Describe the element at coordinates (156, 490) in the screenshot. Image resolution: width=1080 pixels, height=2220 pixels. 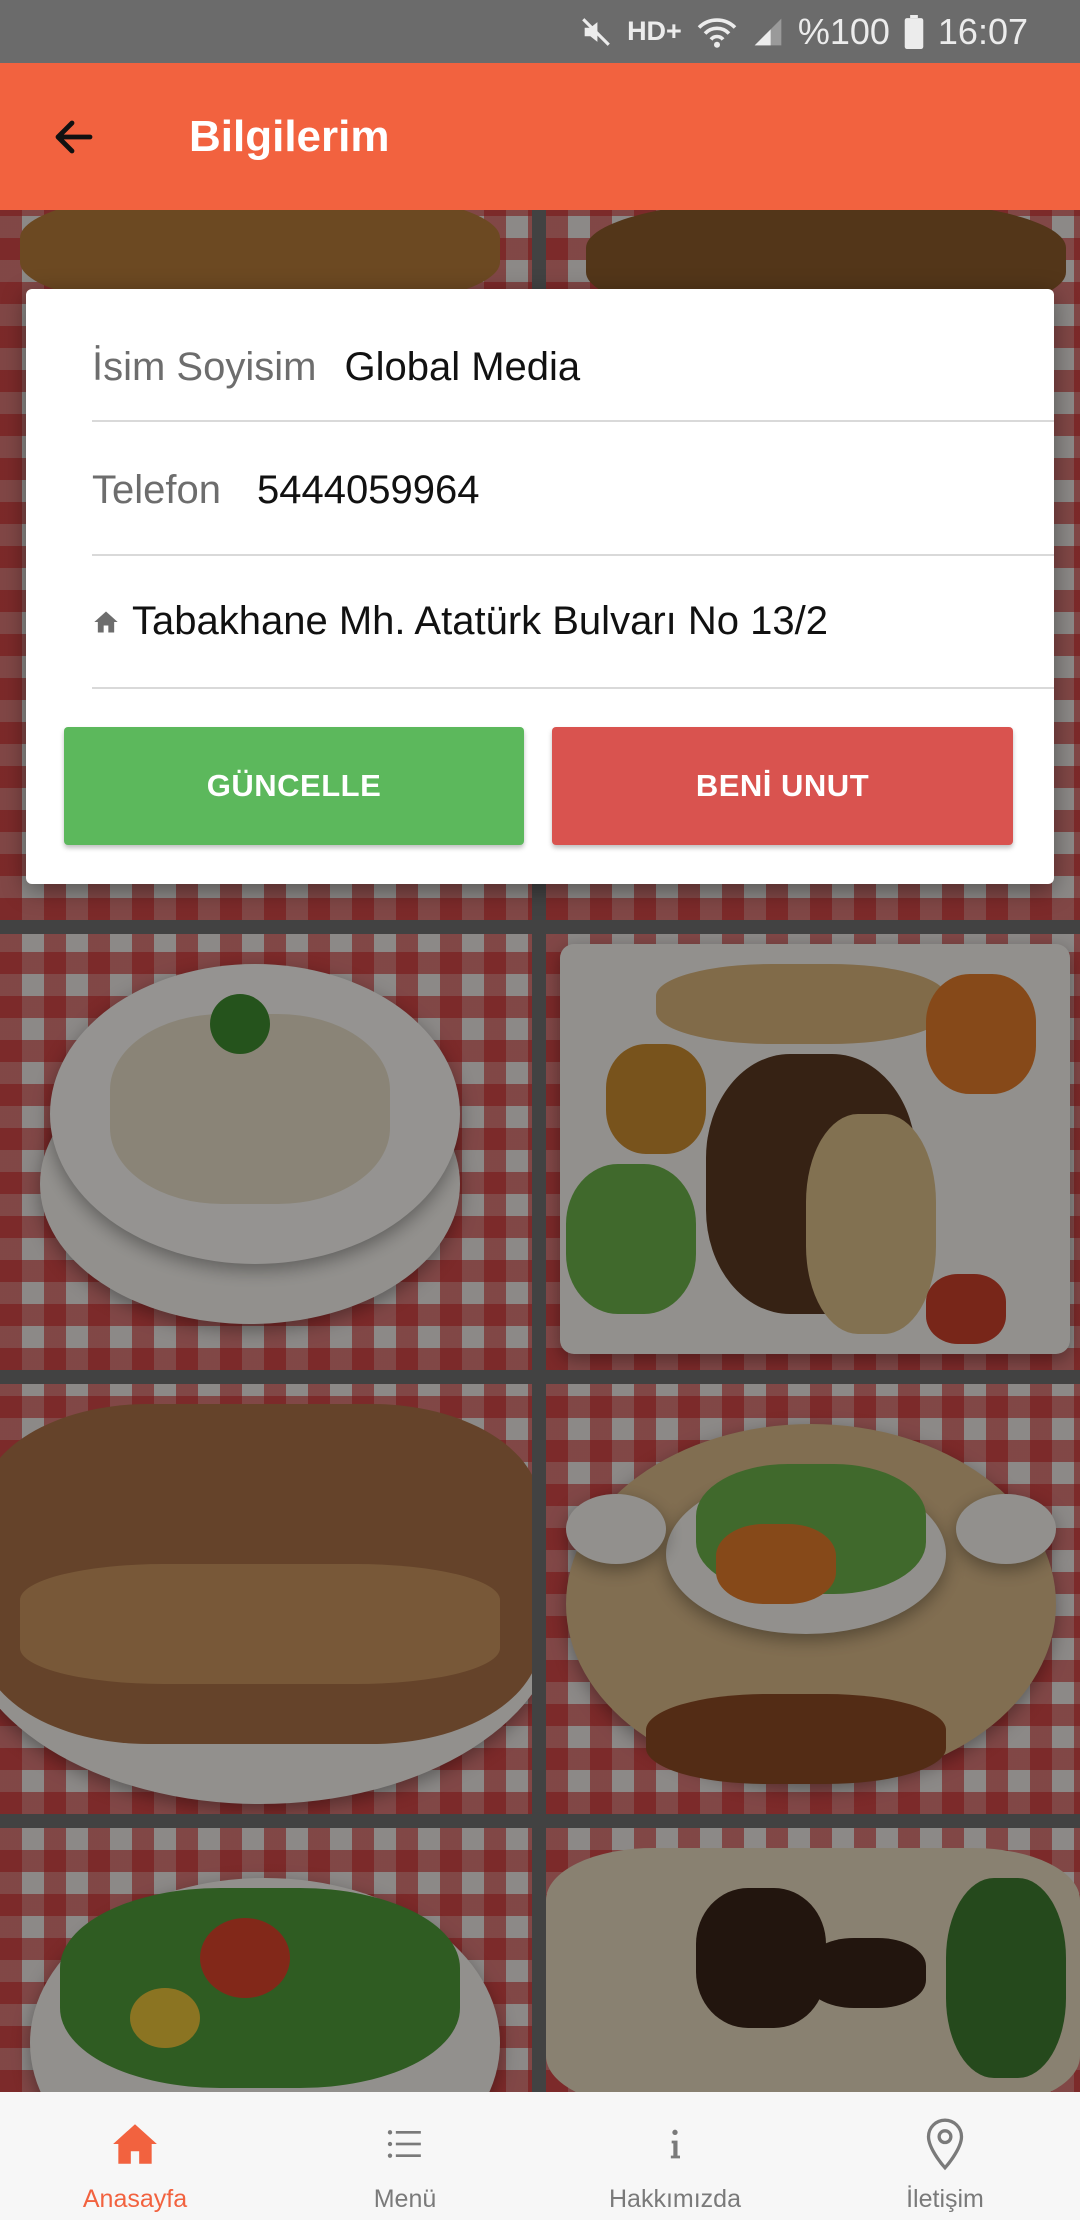
I see `phone-label: Telefon` at that location.